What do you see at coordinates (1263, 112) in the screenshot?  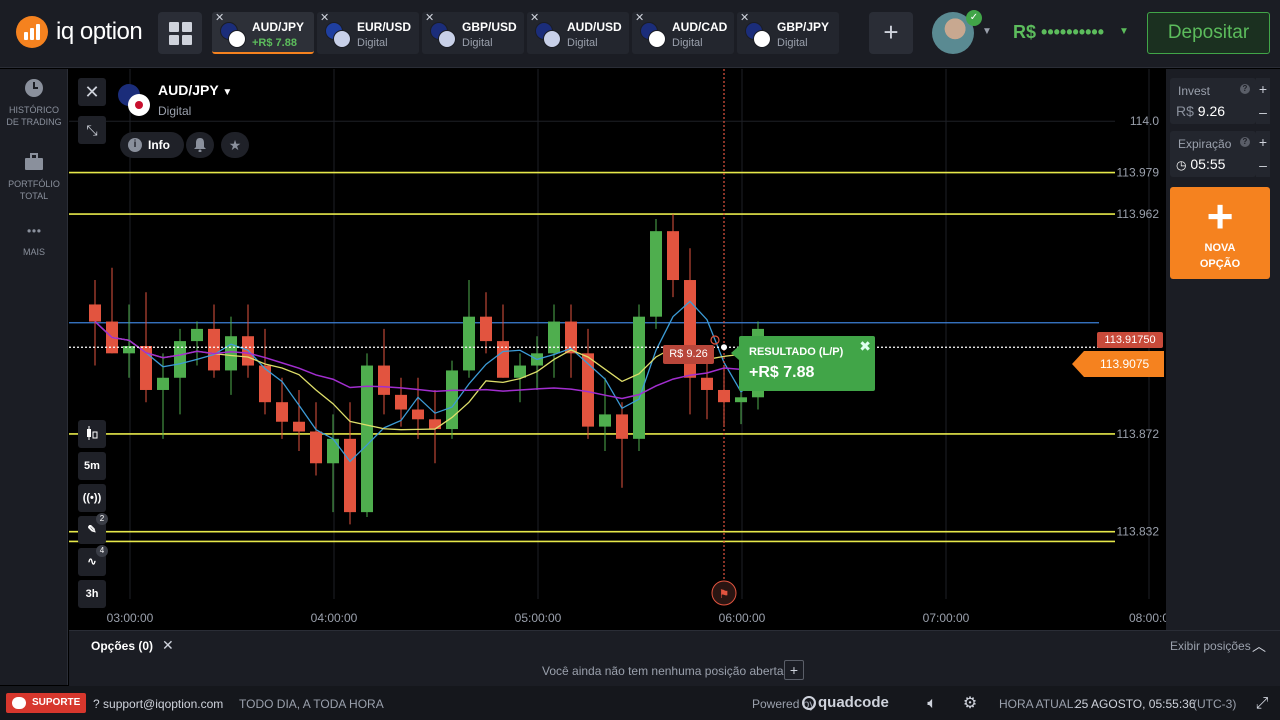 I see `invest-minus-button: –` at bounding box center [1263, 112].